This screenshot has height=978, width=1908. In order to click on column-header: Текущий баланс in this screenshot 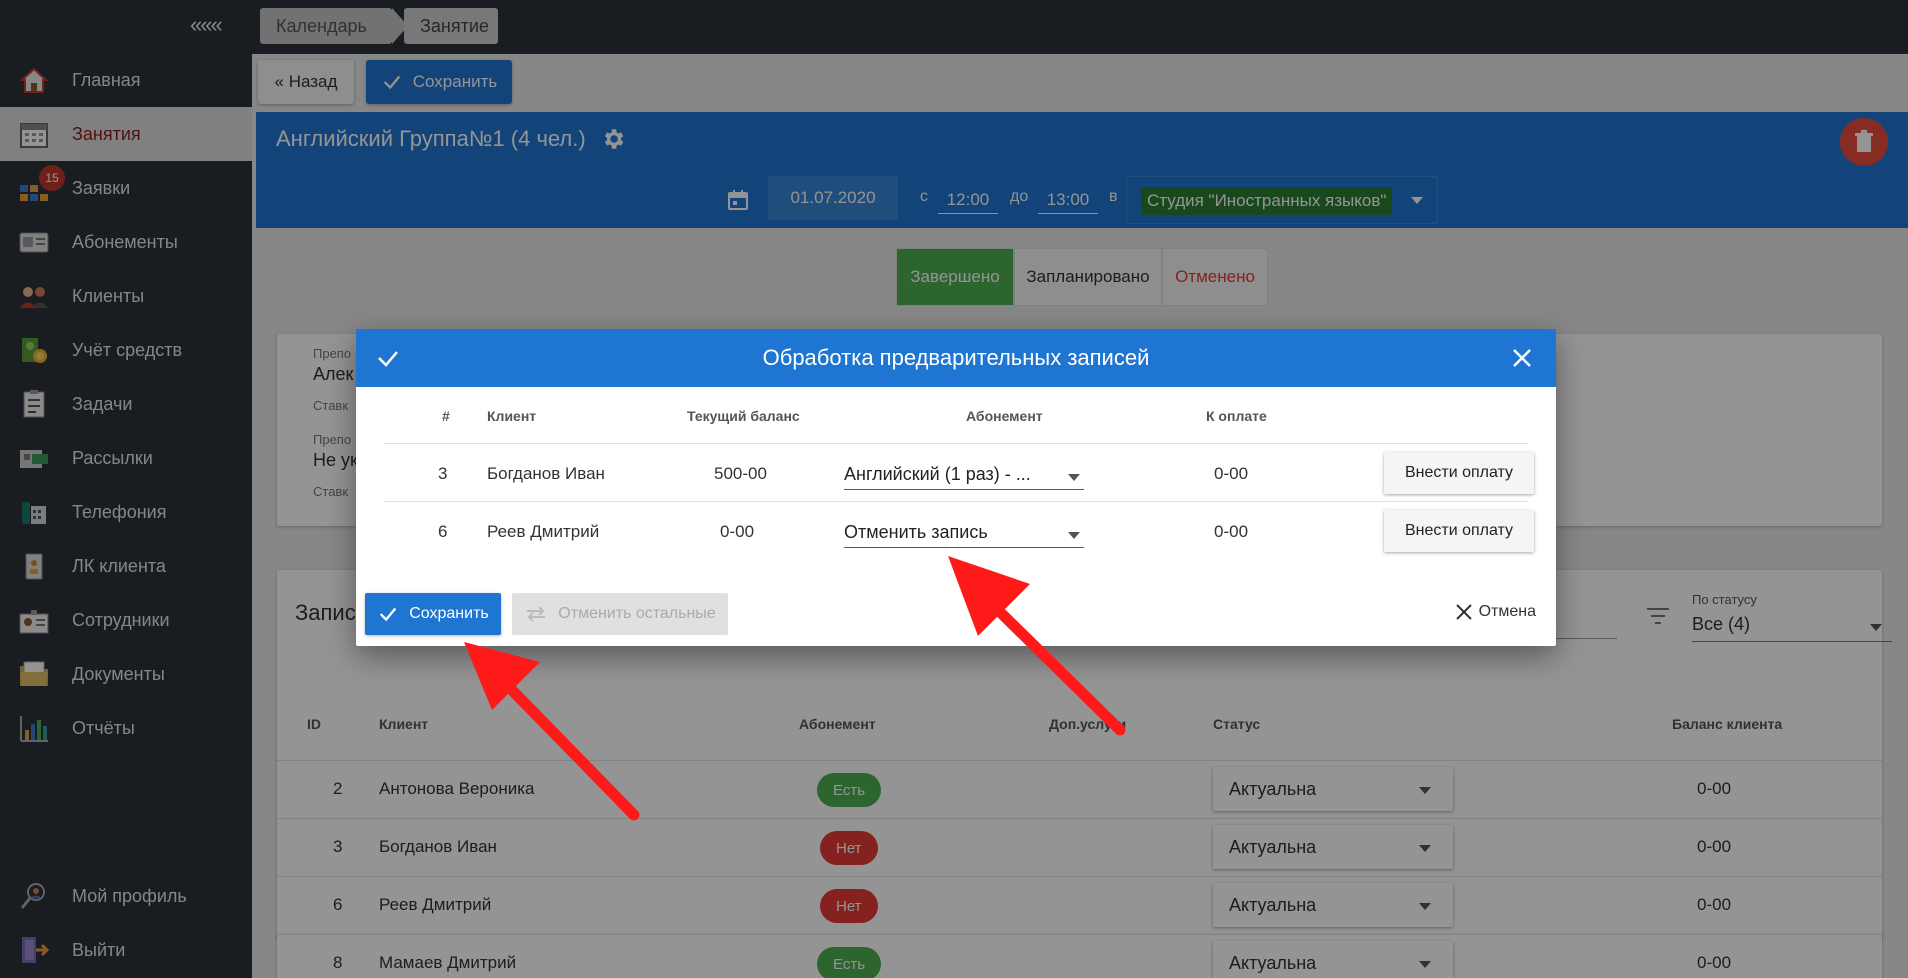, I will do `click(743, 416)`.